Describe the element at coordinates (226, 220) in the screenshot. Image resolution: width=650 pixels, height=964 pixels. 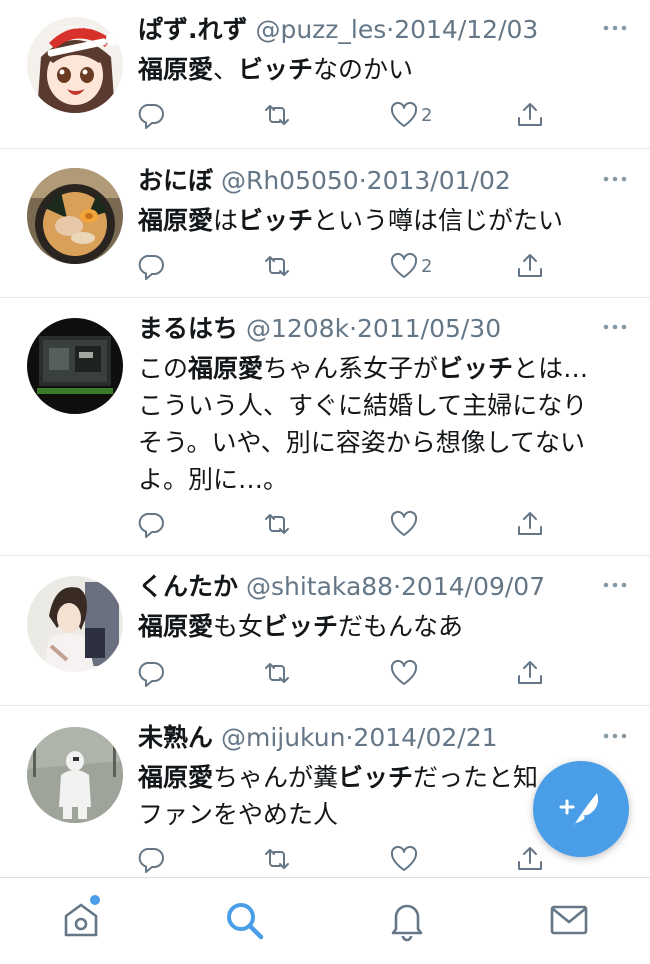
I see `text-segment: は` at that location.